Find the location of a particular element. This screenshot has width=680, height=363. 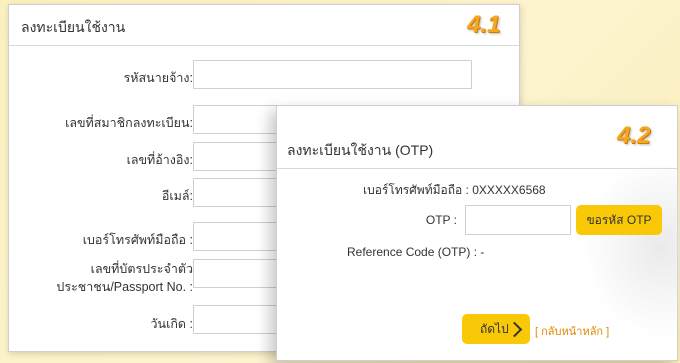

panel-title: ลงทะเบียนใช้งาน is located at coordinates (73, 27).